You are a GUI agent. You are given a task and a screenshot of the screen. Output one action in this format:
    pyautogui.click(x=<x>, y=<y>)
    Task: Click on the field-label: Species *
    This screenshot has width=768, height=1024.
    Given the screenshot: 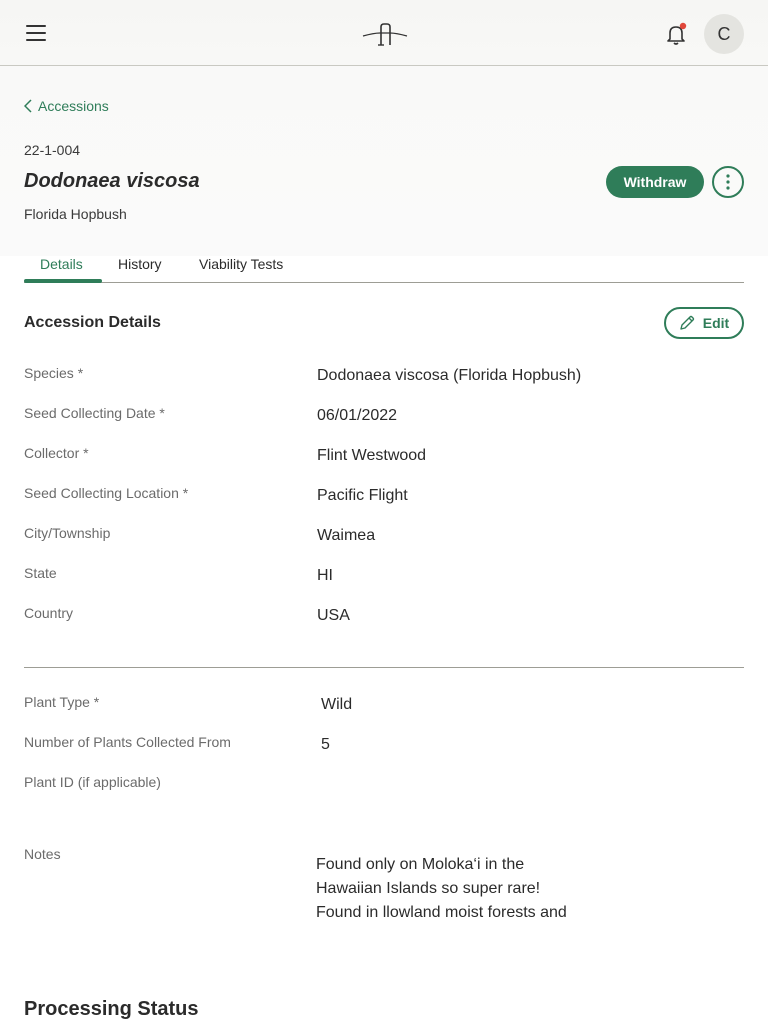 What is the action you would take?
    pyautogui.click(x=54, y=373)
    